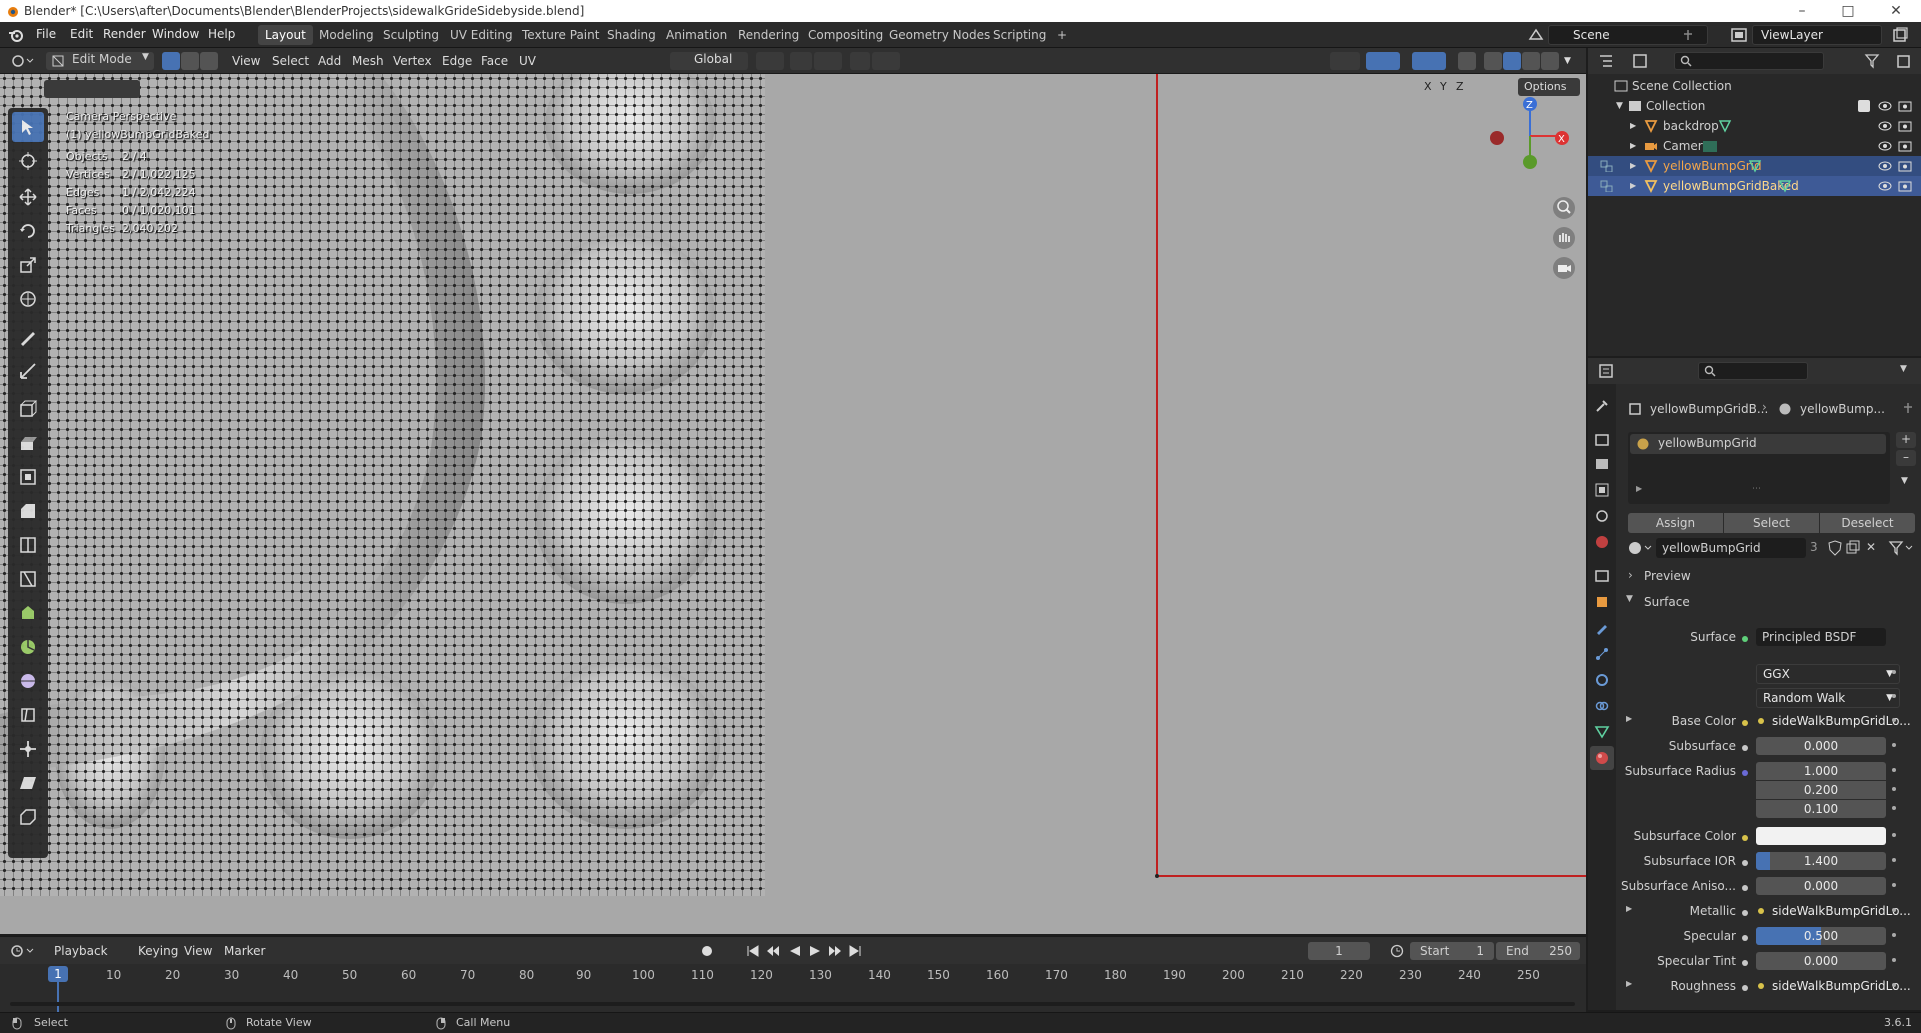  What do you see at coordinates (886, 61) in the screenshot?
I see `falloff-button` at bounding box center [886, 61].